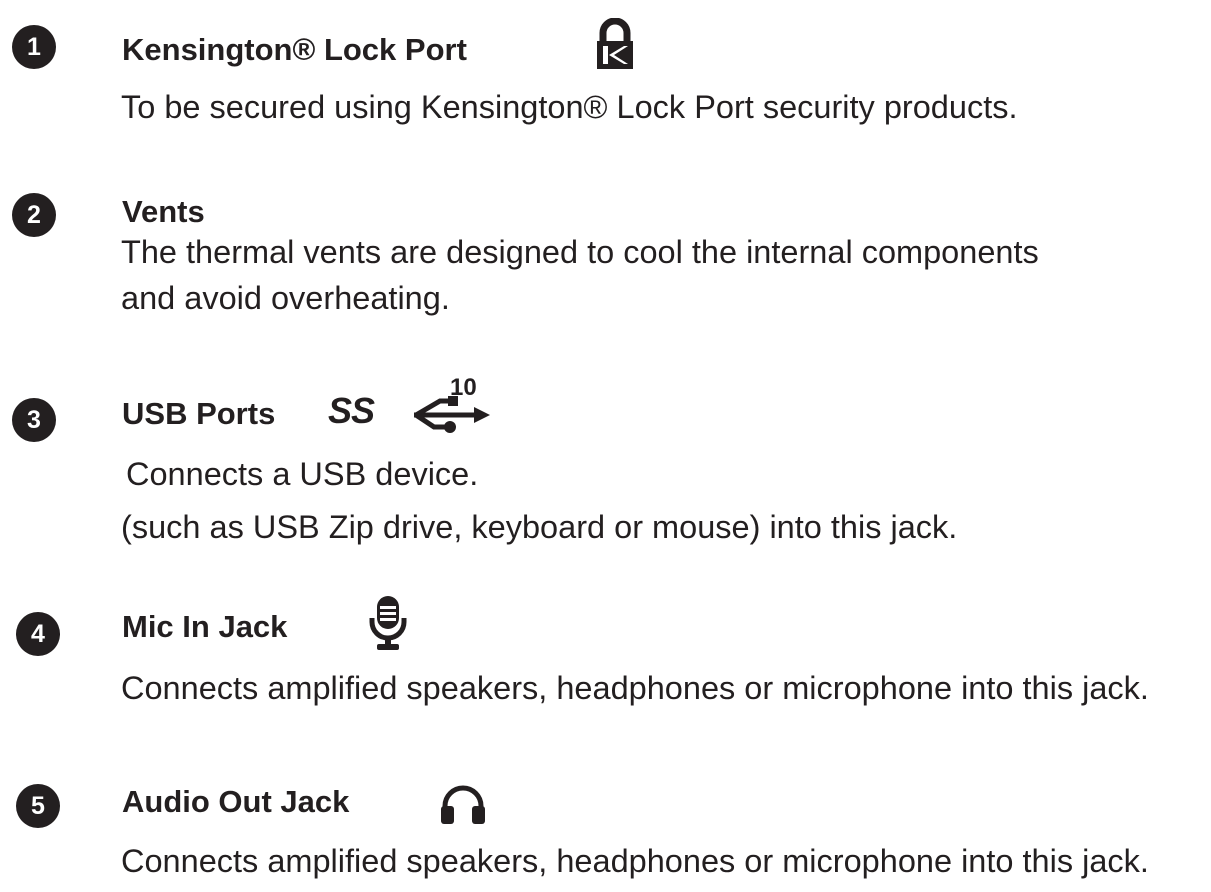  I want to click on item-number-badge-3: 3, so click(34, 420).